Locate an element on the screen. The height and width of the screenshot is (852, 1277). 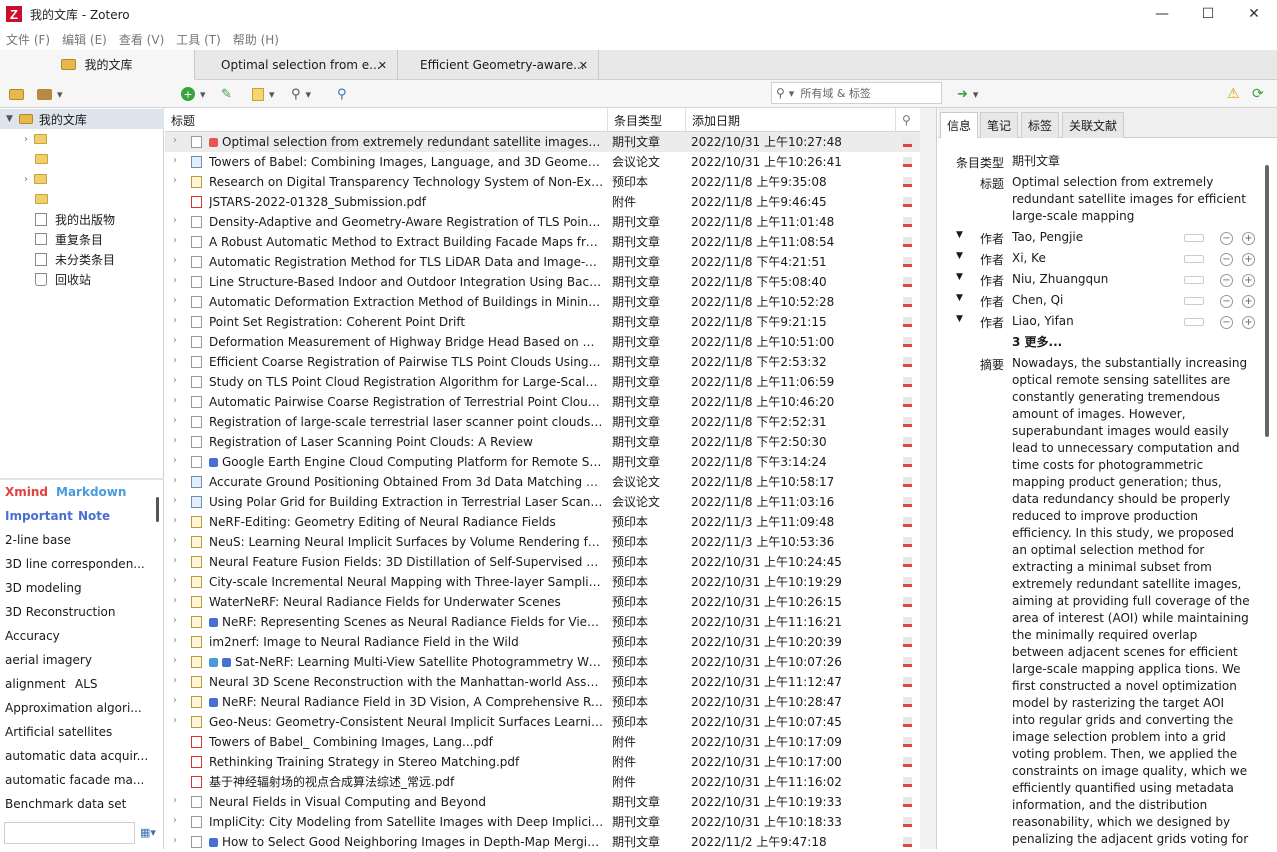
tab-info: 信息 is located at coordinates (959, 125).